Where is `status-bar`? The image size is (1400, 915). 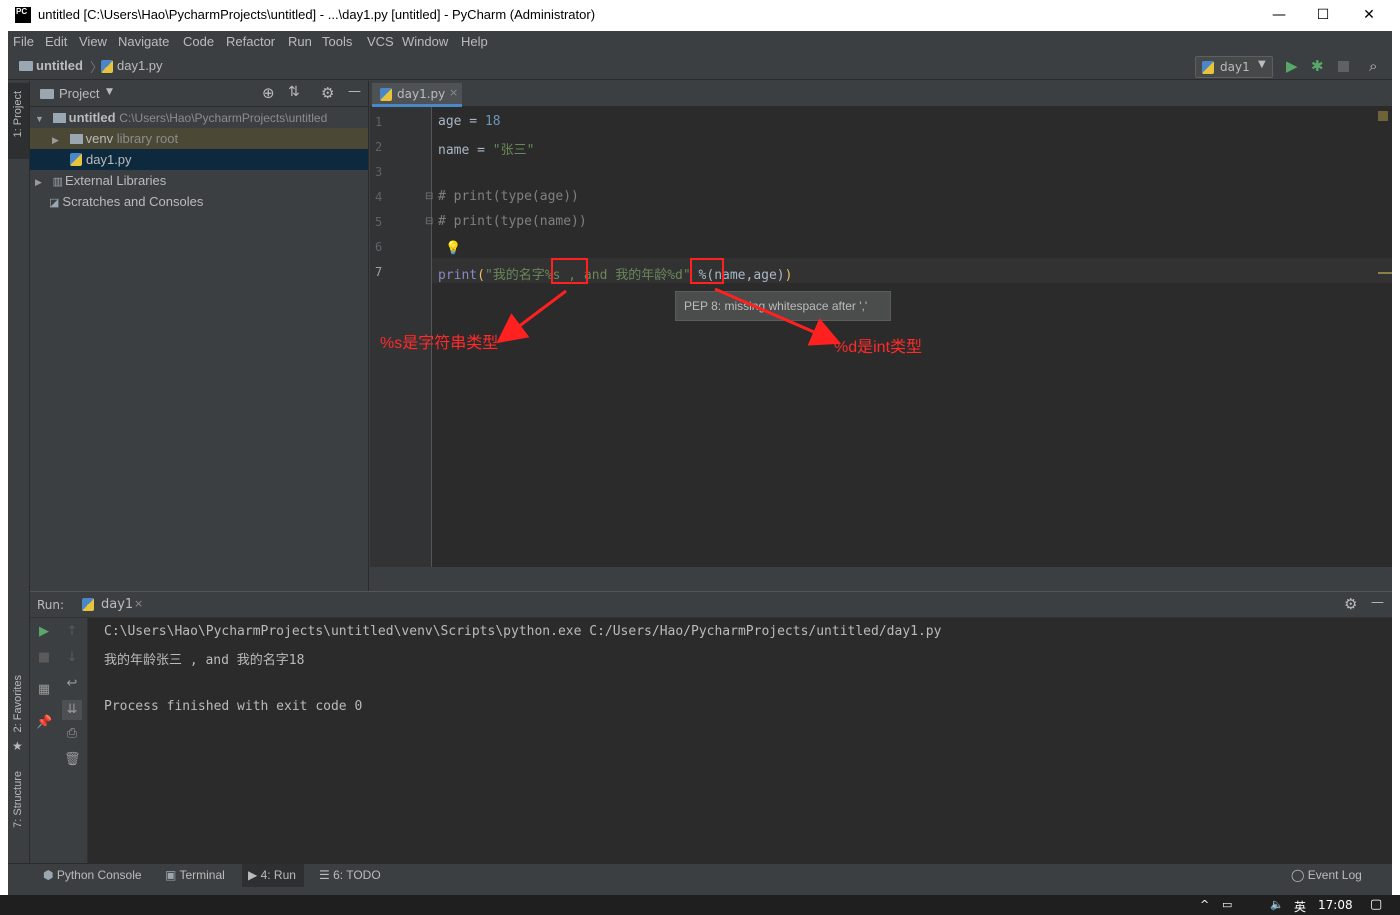 status-bar is located at coordinates (700, 891).